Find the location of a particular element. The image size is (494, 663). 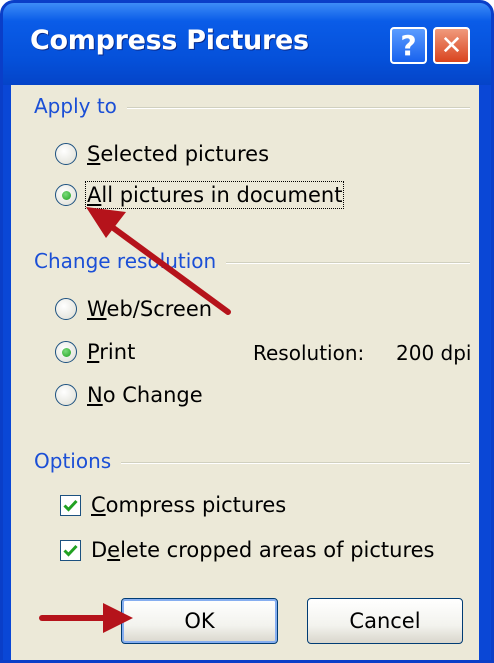

radio-selected-pictures: Selected pictures is located at coordinates (162, 154).